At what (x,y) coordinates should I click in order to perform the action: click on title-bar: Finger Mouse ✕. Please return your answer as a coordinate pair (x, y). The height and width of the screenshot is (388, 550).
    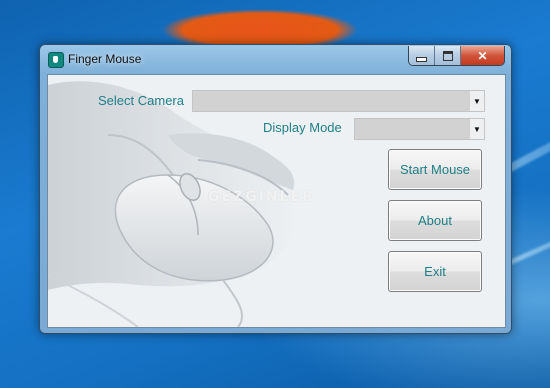
    Looking at the image, I should click on (275, 59).